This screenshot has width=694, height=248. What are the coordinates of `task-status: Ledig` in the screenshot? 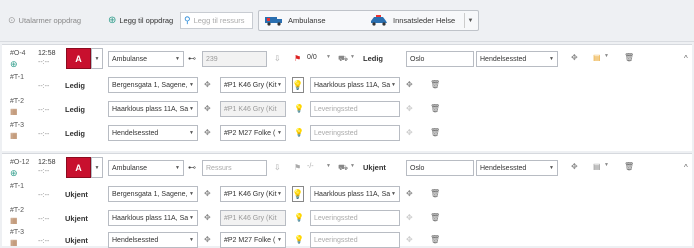 It's located at (75, 85).